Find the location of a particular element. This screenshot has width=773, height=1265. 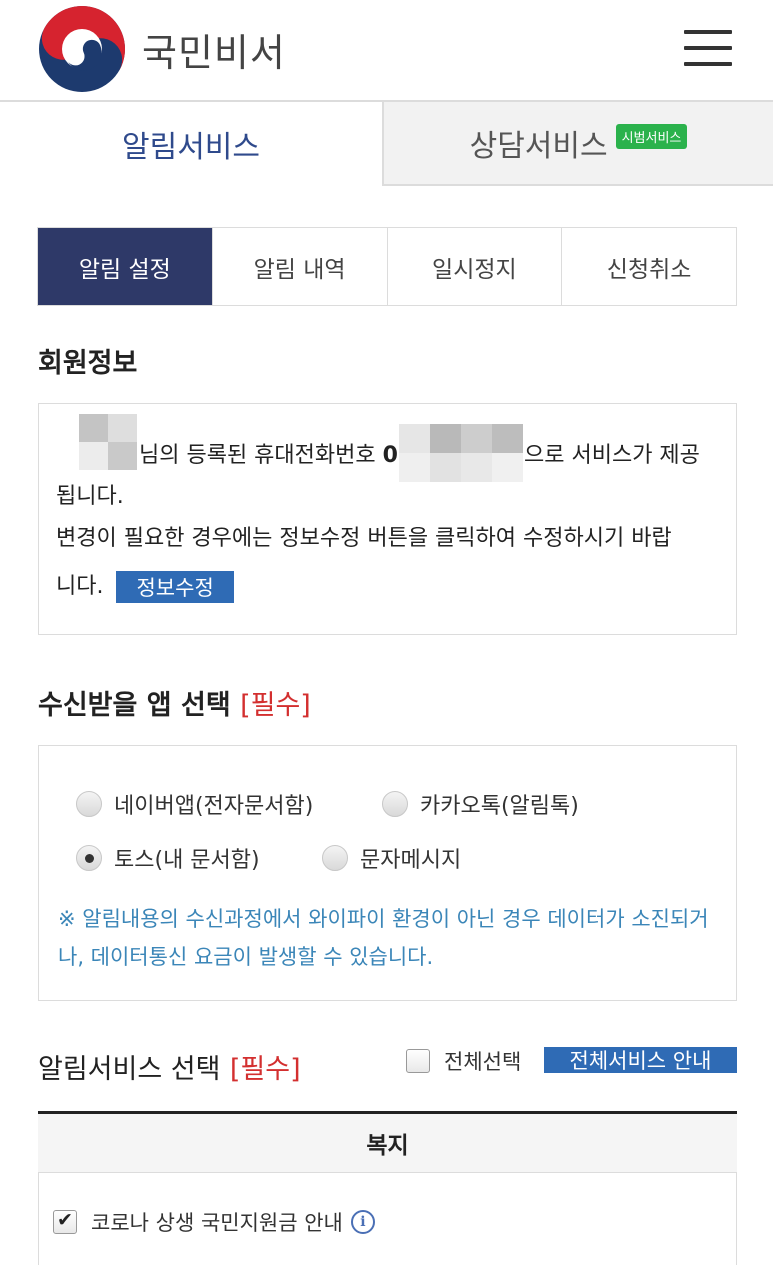

app-options-row-2b: 문자메시지 is located at coordinates (391, 858).